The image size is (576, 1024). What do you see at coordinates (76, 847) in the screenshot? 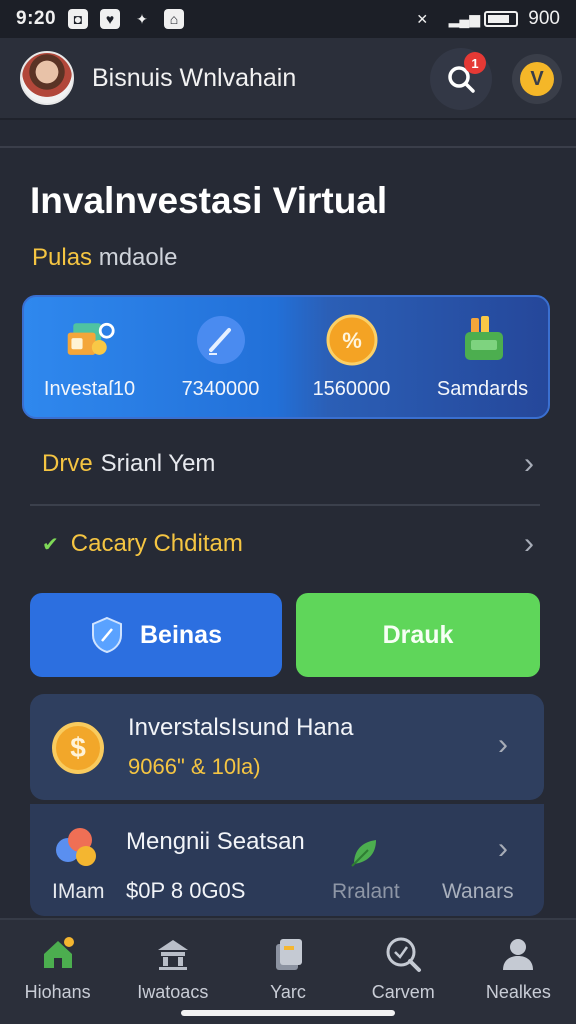
I see `coins-bag-icon` at bounding box center [76, 847].